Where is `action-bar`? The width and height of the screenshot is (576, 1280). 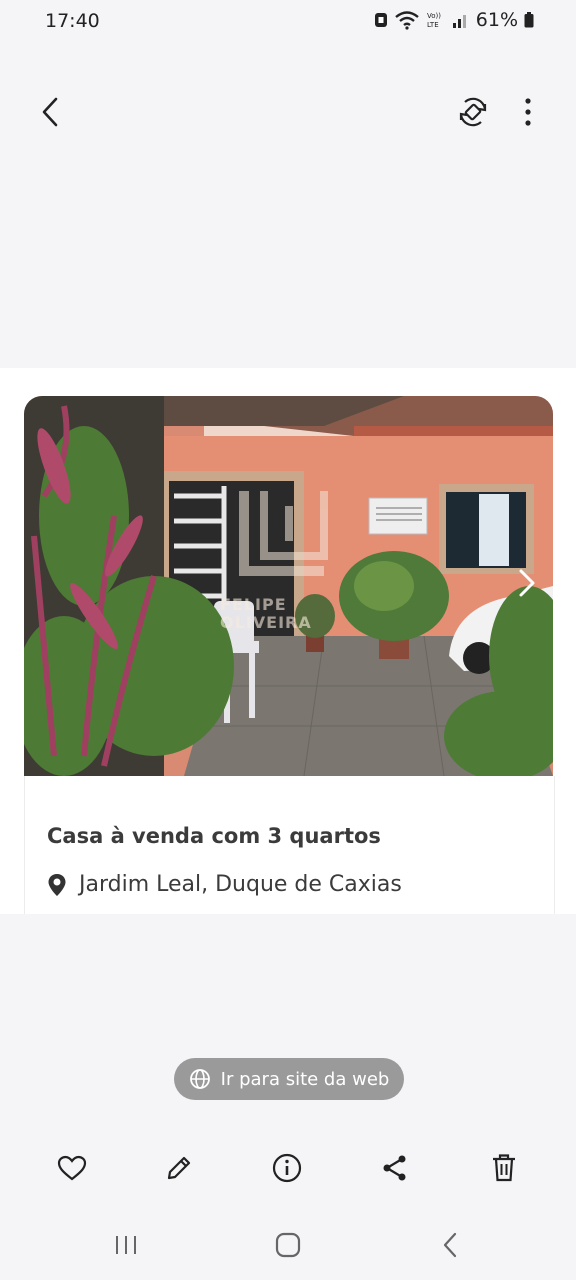 action-bar is located at coordinates (288, 1168).